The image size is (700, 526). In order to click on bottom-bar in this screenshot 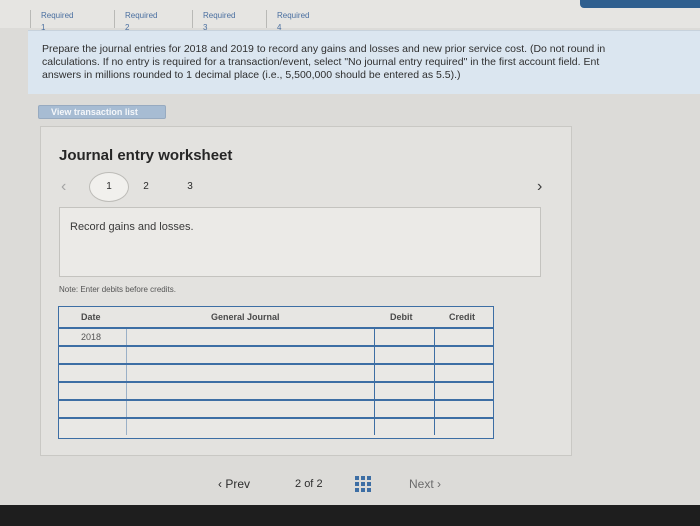, I will do `click(350, 515)`.